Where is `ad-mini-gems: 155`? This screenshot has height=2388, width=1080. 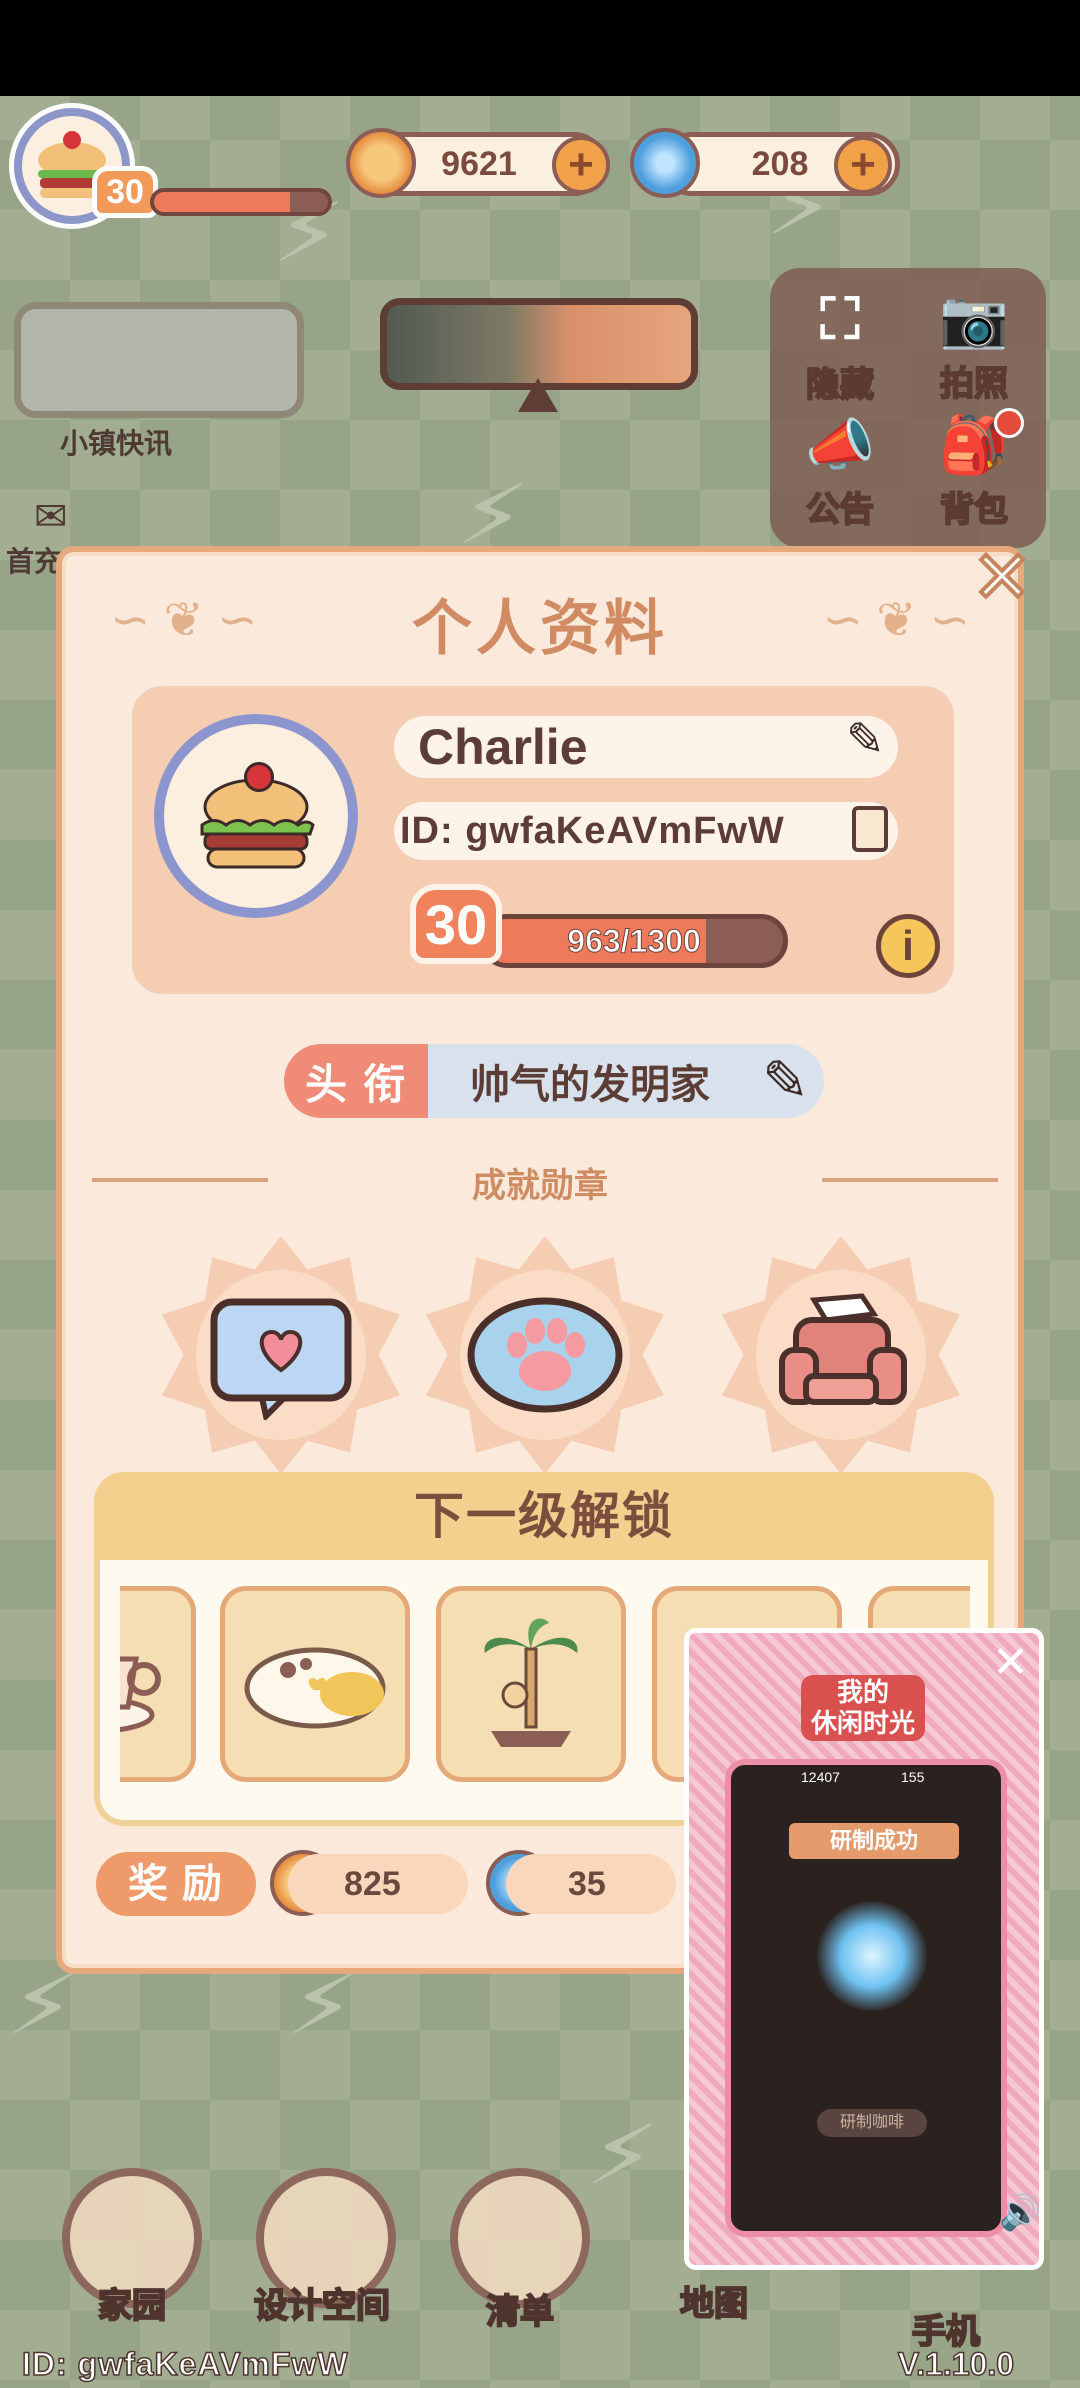
ad-mini-gems: 155 is located at coordinates (913, 1777).